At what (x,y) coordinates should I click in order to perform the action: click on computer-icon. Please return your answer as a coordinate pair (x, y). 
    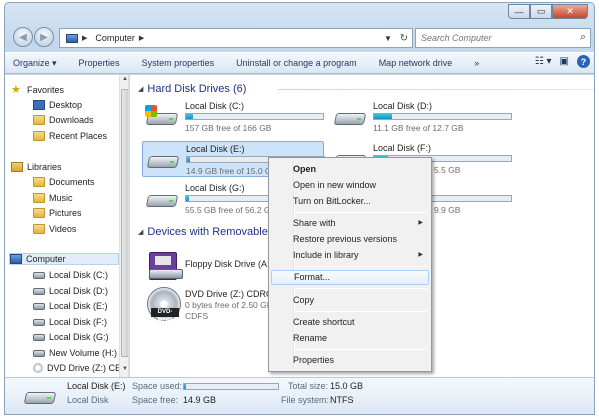
    Looking at the image, I should click on (16, 259).